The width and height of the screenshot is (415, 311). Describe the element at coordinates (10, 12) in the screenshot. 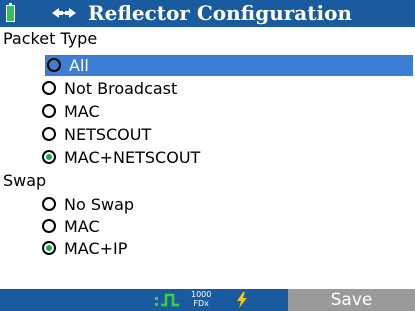

I see `battery-icon` at that location.